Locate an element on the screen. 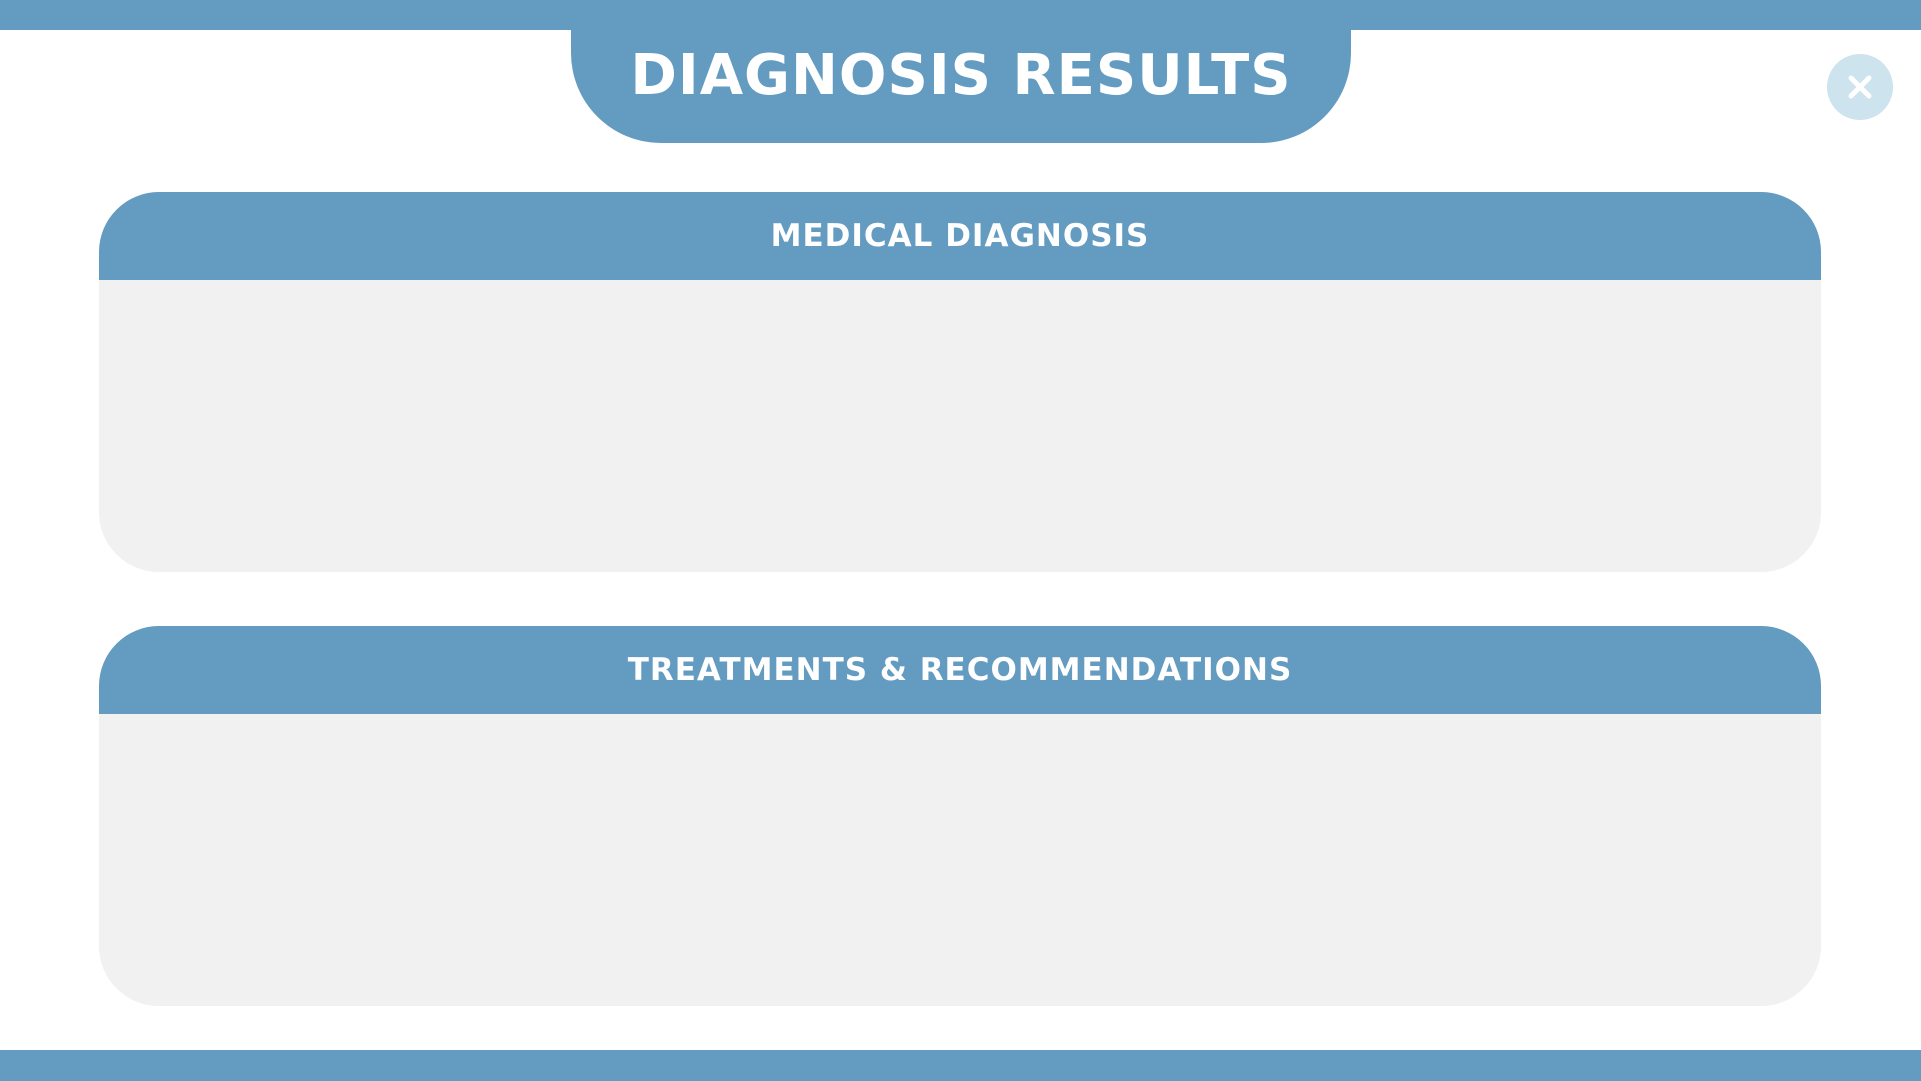  bottom-accent-bar is located at coordinates (960, 1065).